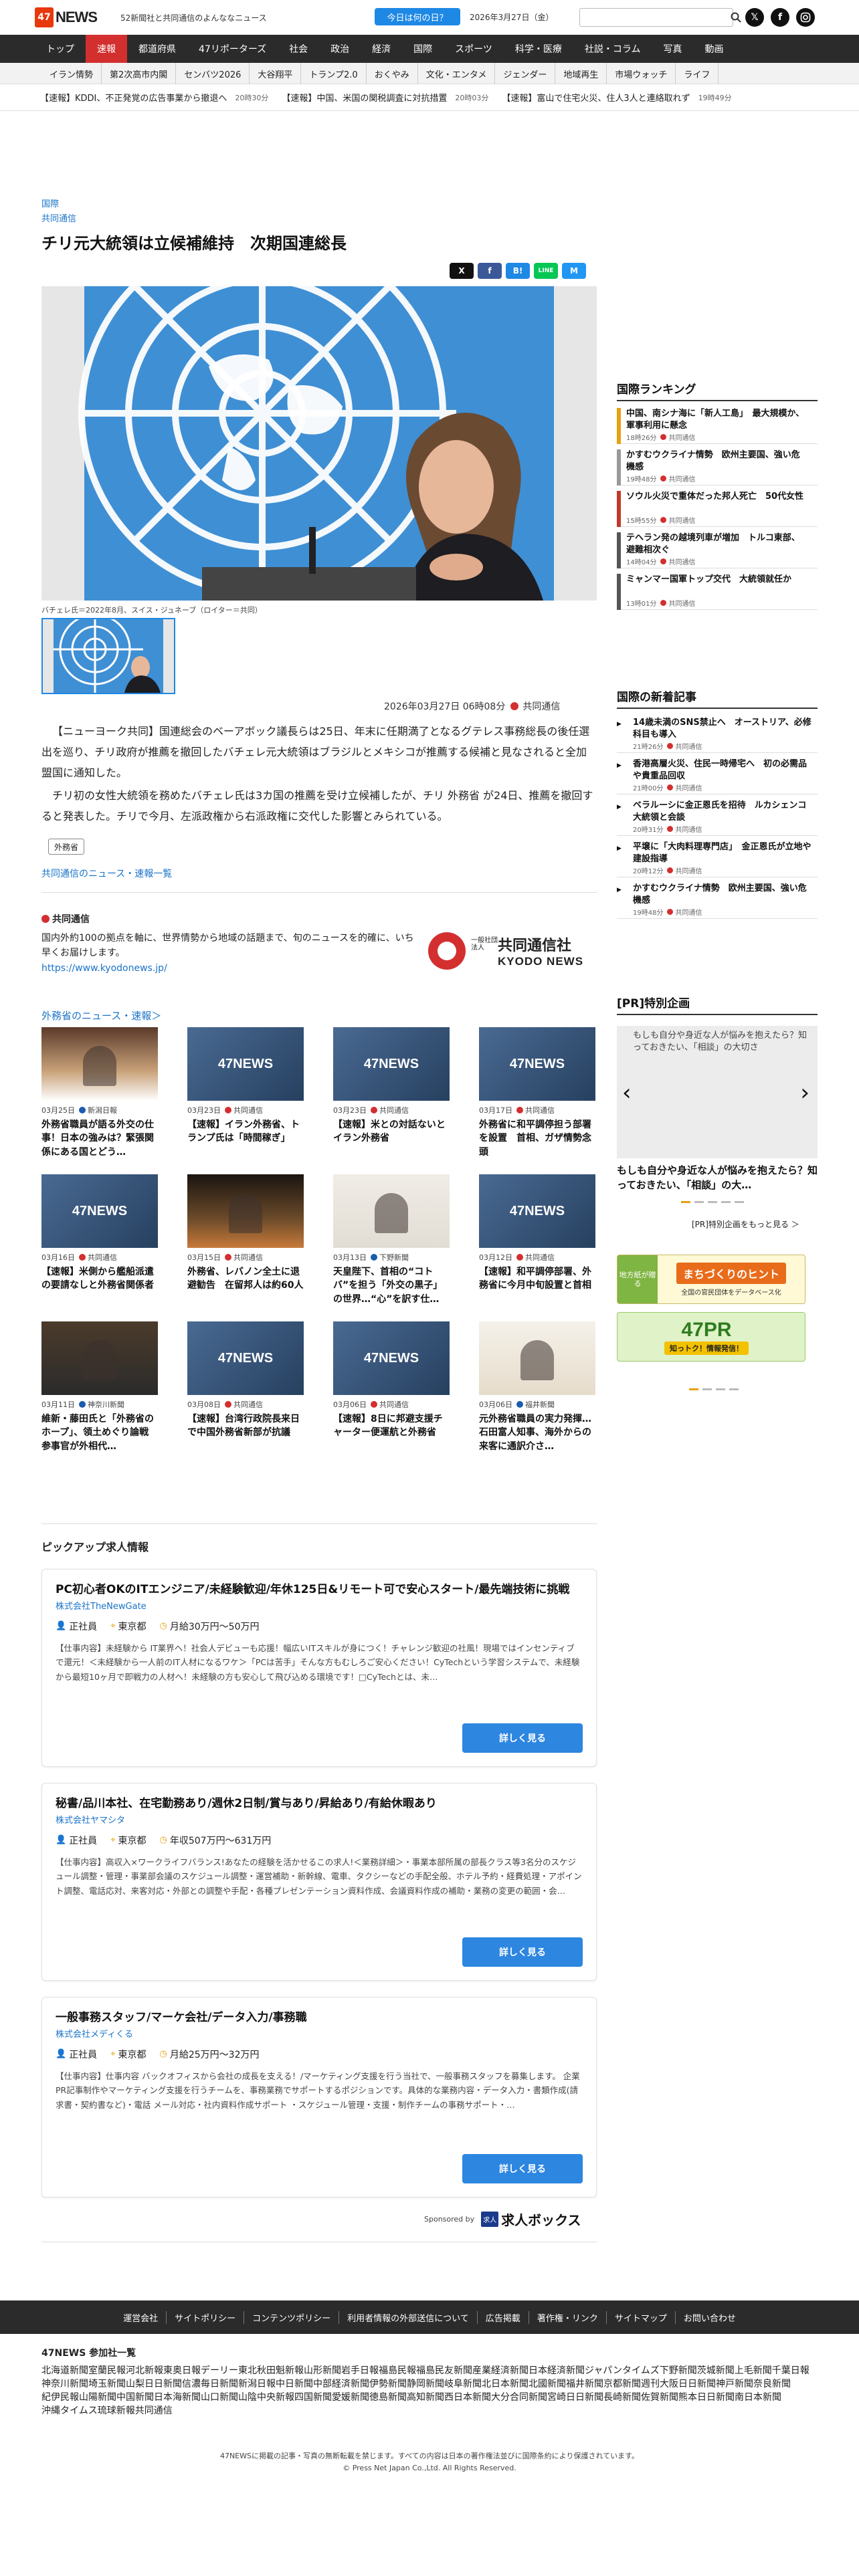 The image size is (859, 2576). What do you see at coordinates (292, 2317) in the screenshot?
I see `footer-link: コンテンツポリシー` at bounding box center [292, 2317].